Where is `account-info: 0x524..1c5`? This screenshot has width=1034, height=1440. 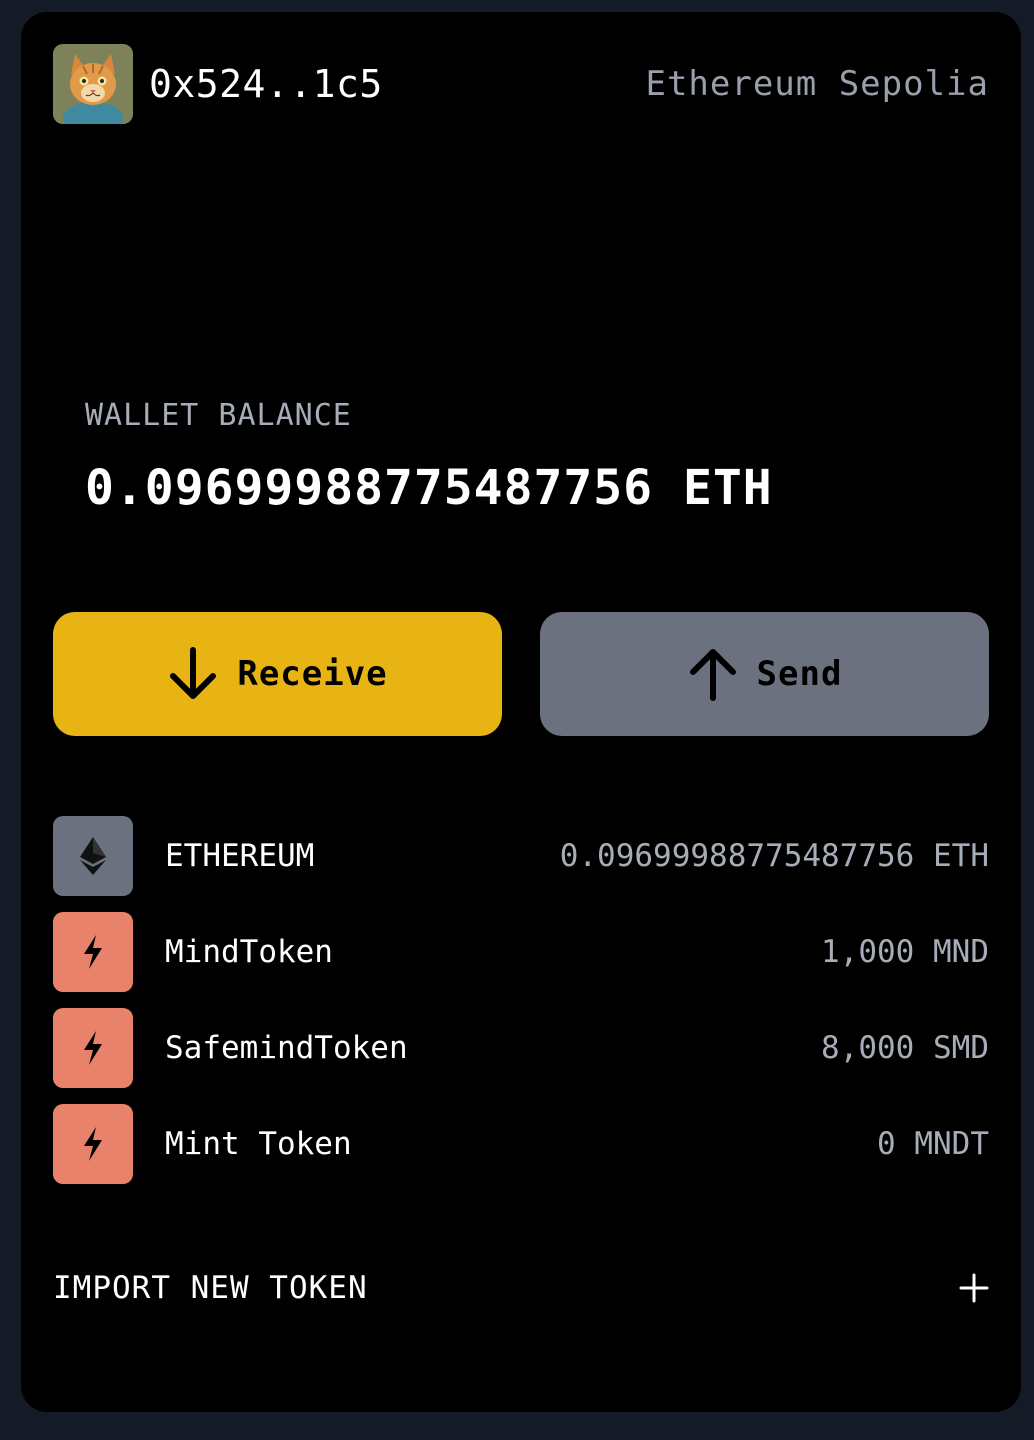
account-info: 0x524..1c5 is located at coordinates (218, 84).